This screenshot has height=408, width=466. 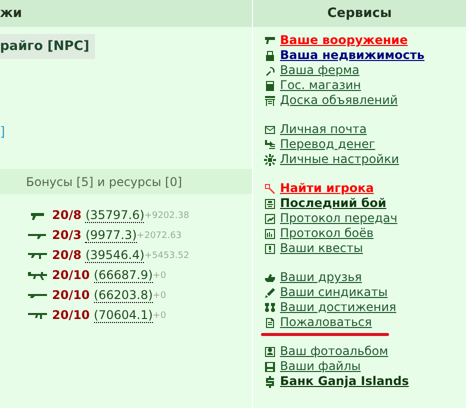 I want to click on weapon-value: (39546.4), so click(x=114, y=255).